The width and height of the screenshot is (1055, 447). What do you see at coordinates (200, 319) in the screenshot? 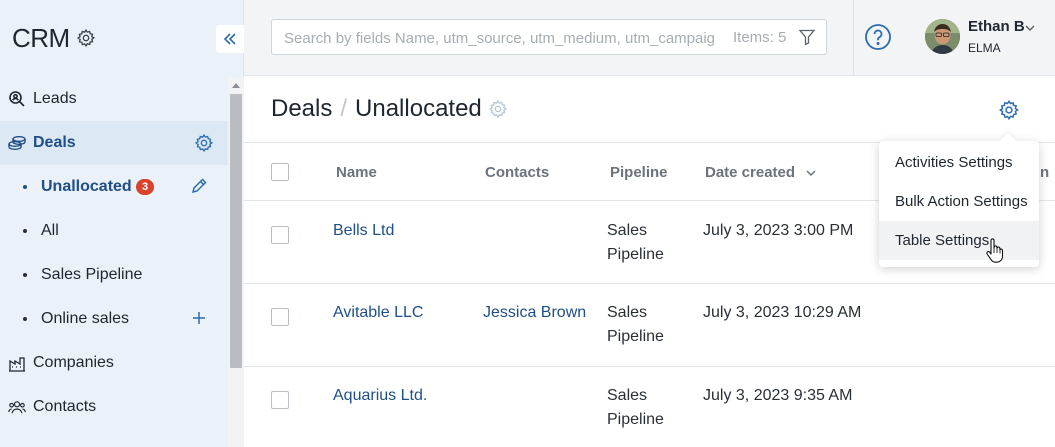
I see `add-plus-icon` at bounding box center [200, 319].